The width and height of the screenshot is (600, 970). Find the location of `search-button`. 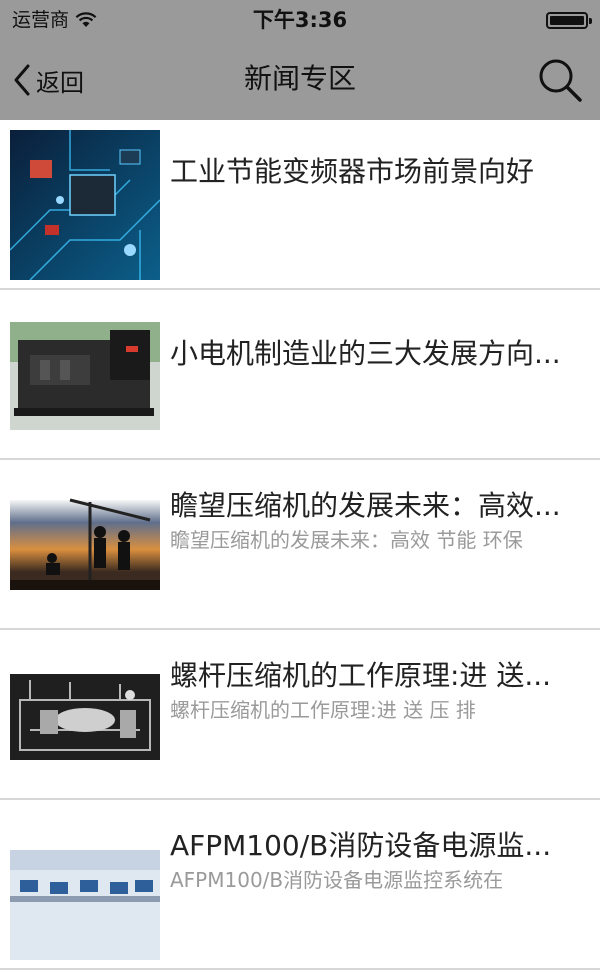

search-button is located at coordinates (560, 80).